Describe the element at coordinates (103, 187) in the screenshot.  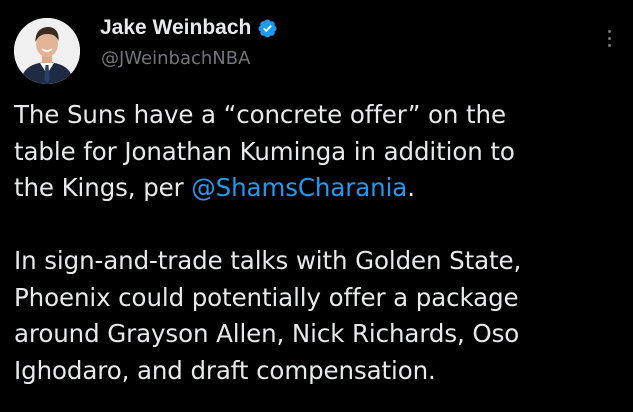
I see `tweet-text-segment: the Kings, per` at that location.